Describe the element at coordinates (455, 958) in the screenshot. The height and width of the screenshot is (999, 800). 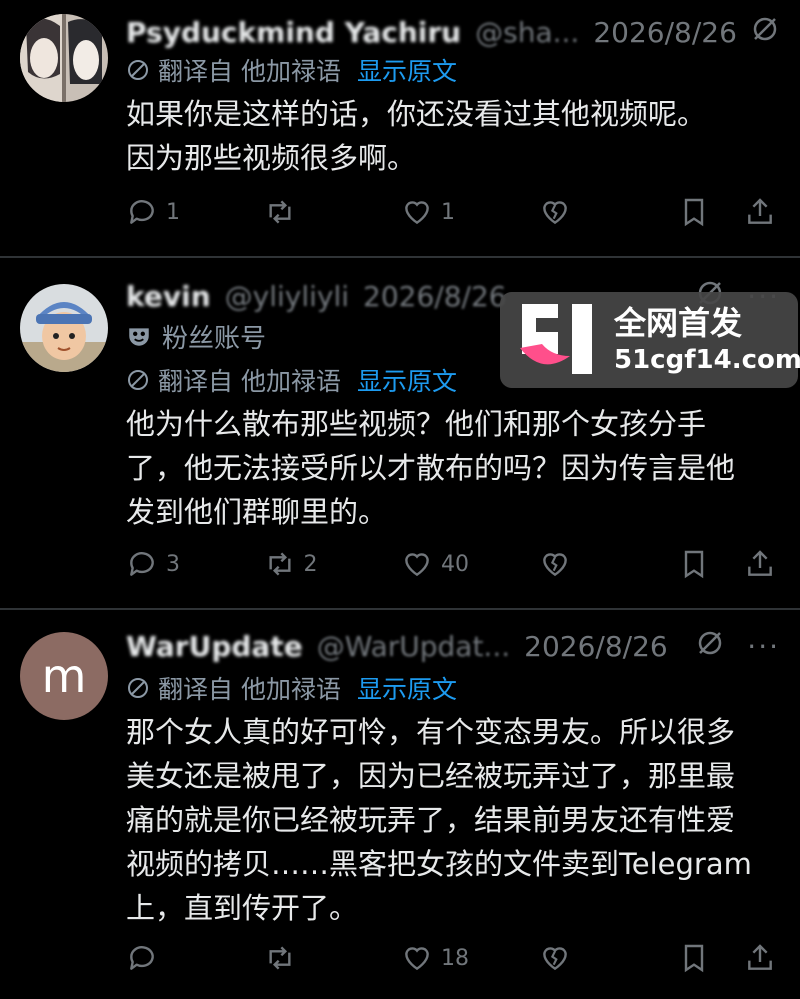
I see `like-count: 18` at that location.